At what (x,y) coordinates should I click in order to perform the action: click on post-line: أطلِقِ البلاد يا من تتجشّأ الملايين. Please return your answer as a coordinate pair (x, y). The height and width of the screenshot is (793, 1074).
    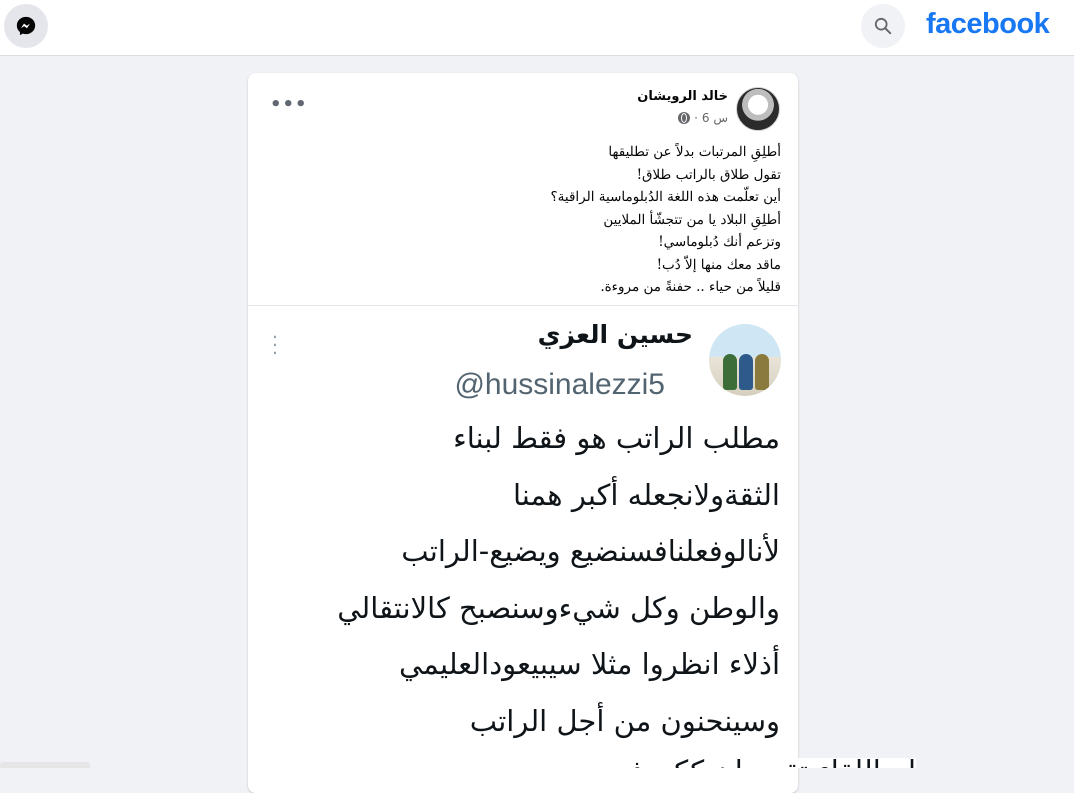
    Looking at the image, I should click on (692, 219).